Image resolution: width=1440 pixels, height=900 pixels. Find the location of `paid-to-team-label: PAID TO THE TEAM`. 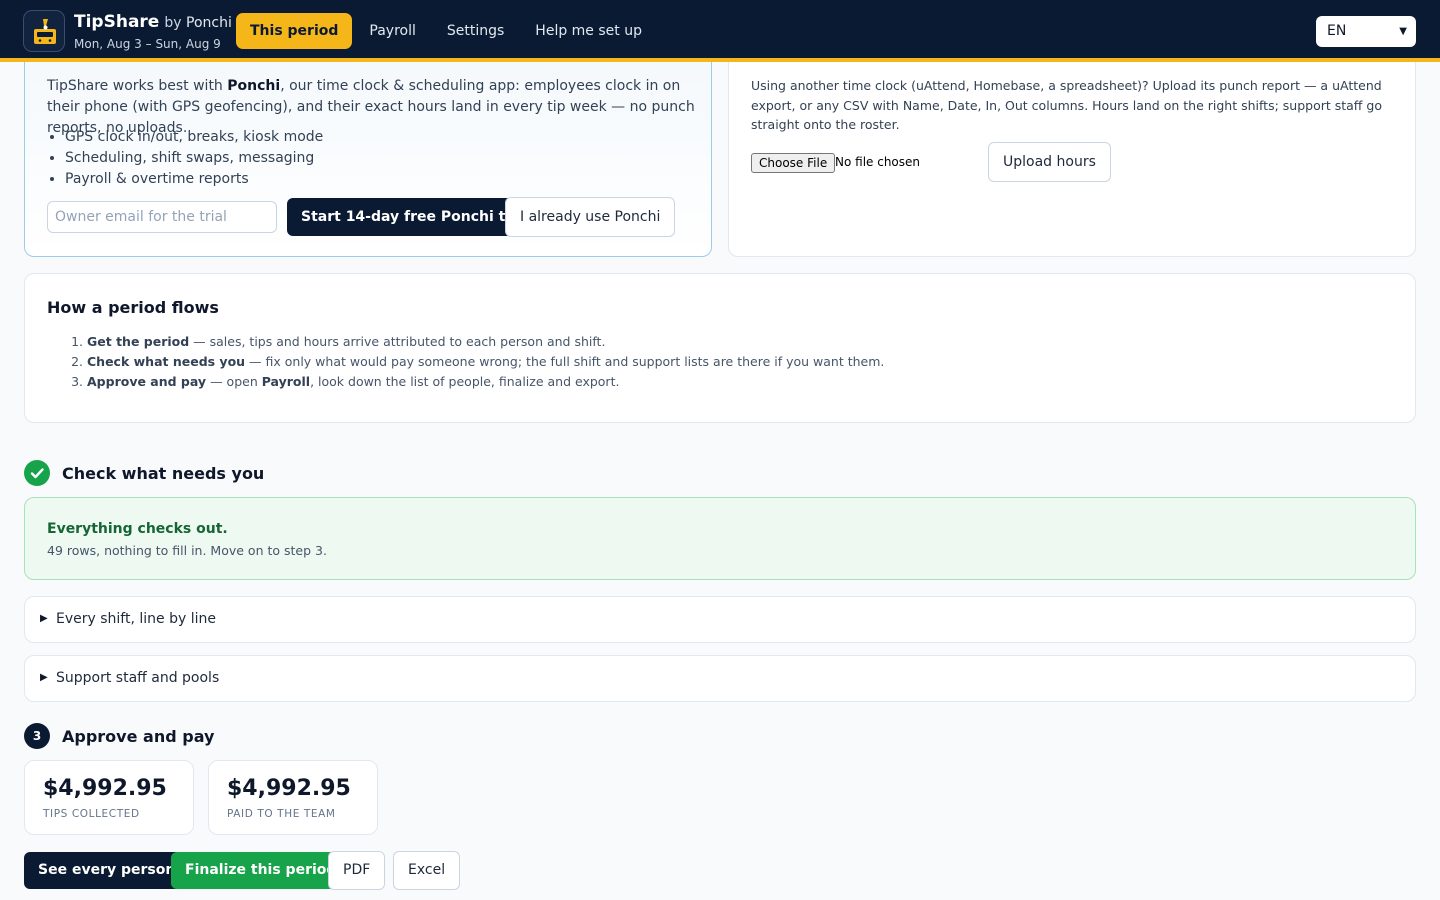

paid-to-team-label: PAID TO THE TEAM is located at coordinates (281, 814).